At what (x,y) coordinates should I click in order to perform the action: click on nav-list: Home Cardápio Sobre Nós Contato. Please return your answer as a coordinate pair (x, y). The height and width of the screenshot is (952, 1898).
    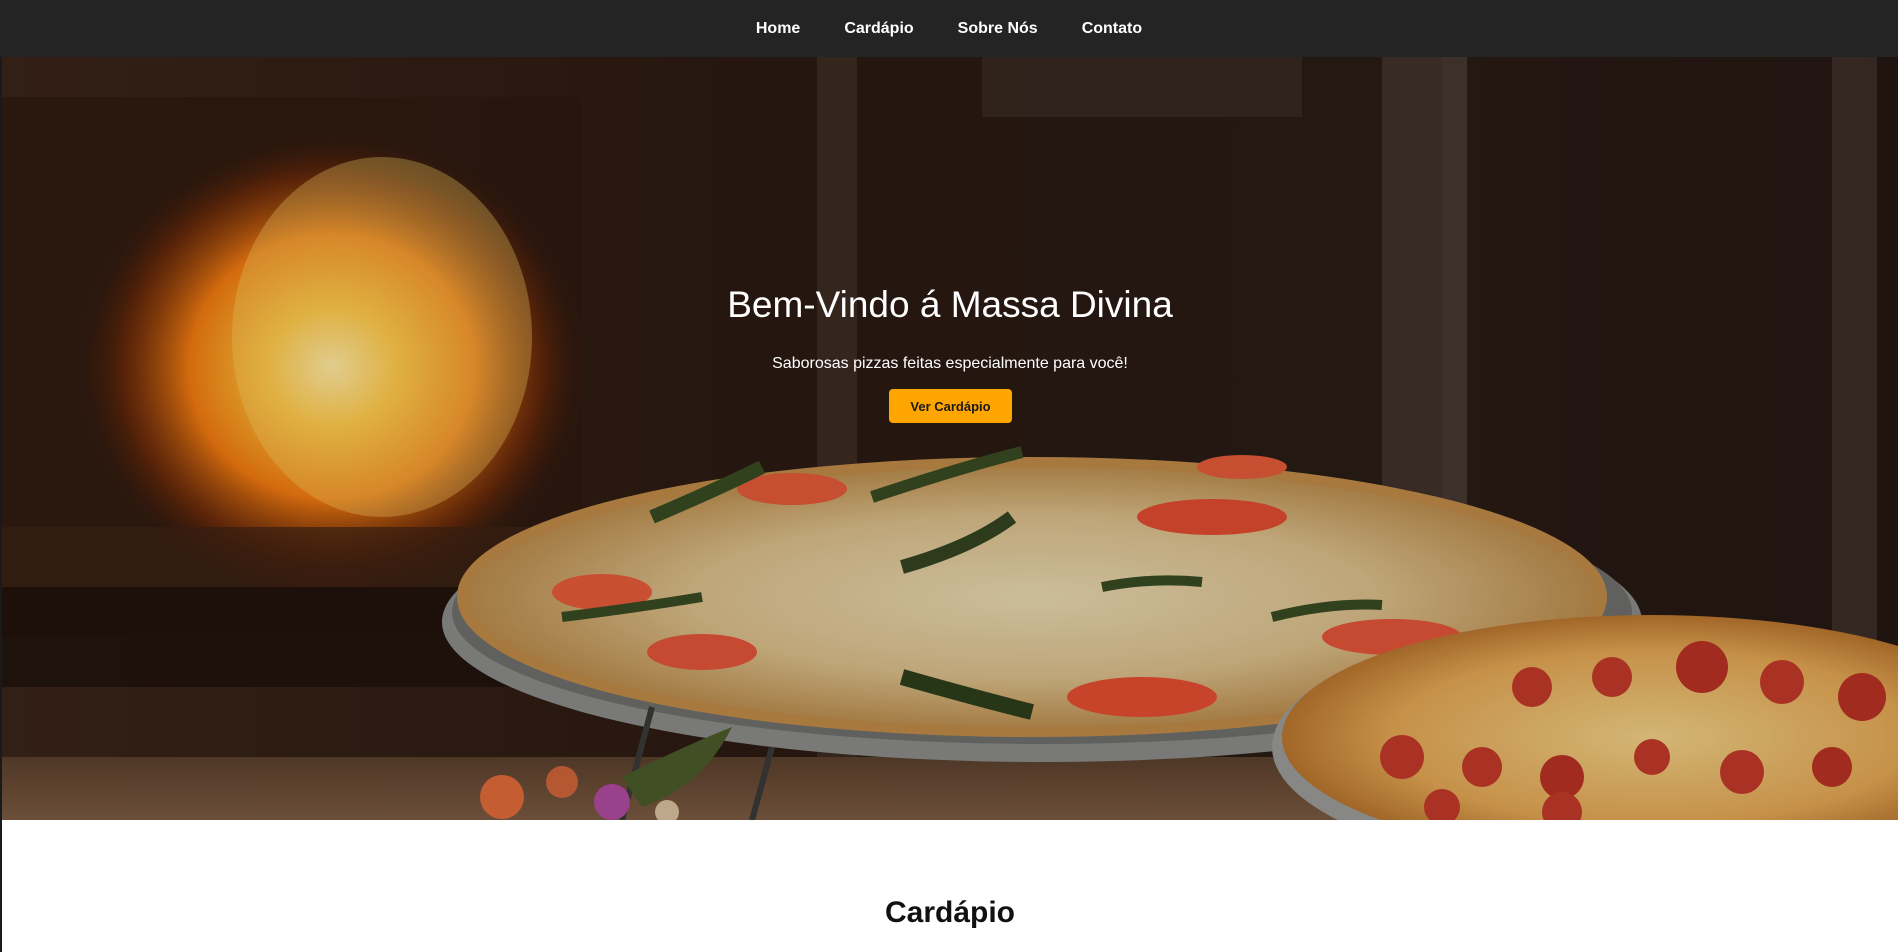
    Looking at the image, I should click on (949, 29).